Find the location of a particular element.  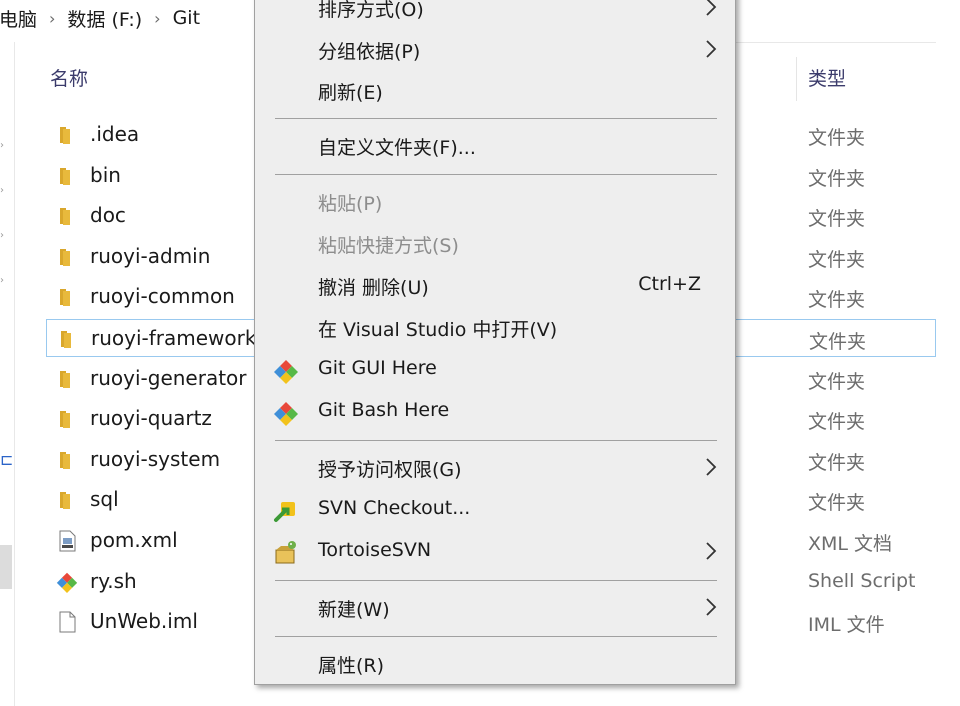

svn-checkout-icon is located at coordinates (286, 511).